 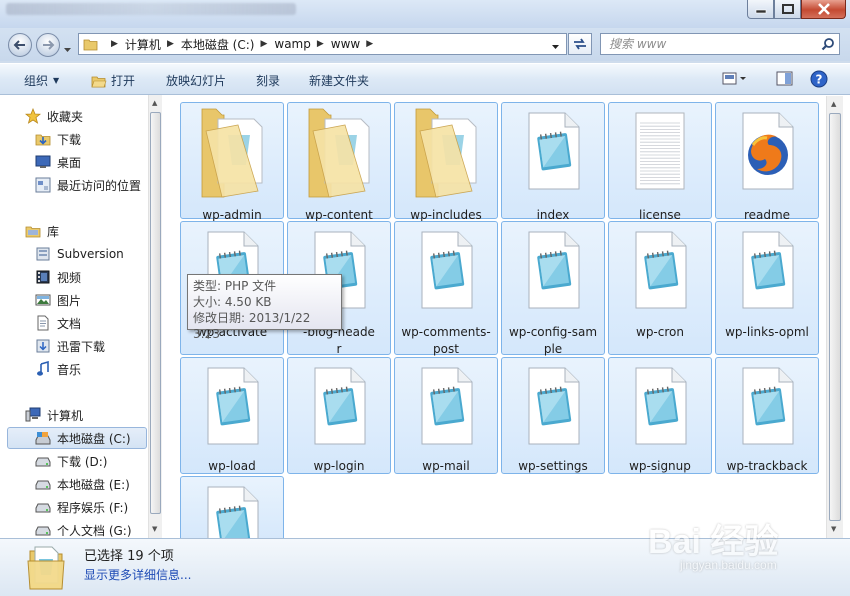 I want to click on desktop-icon, so click(x=43, y=162).